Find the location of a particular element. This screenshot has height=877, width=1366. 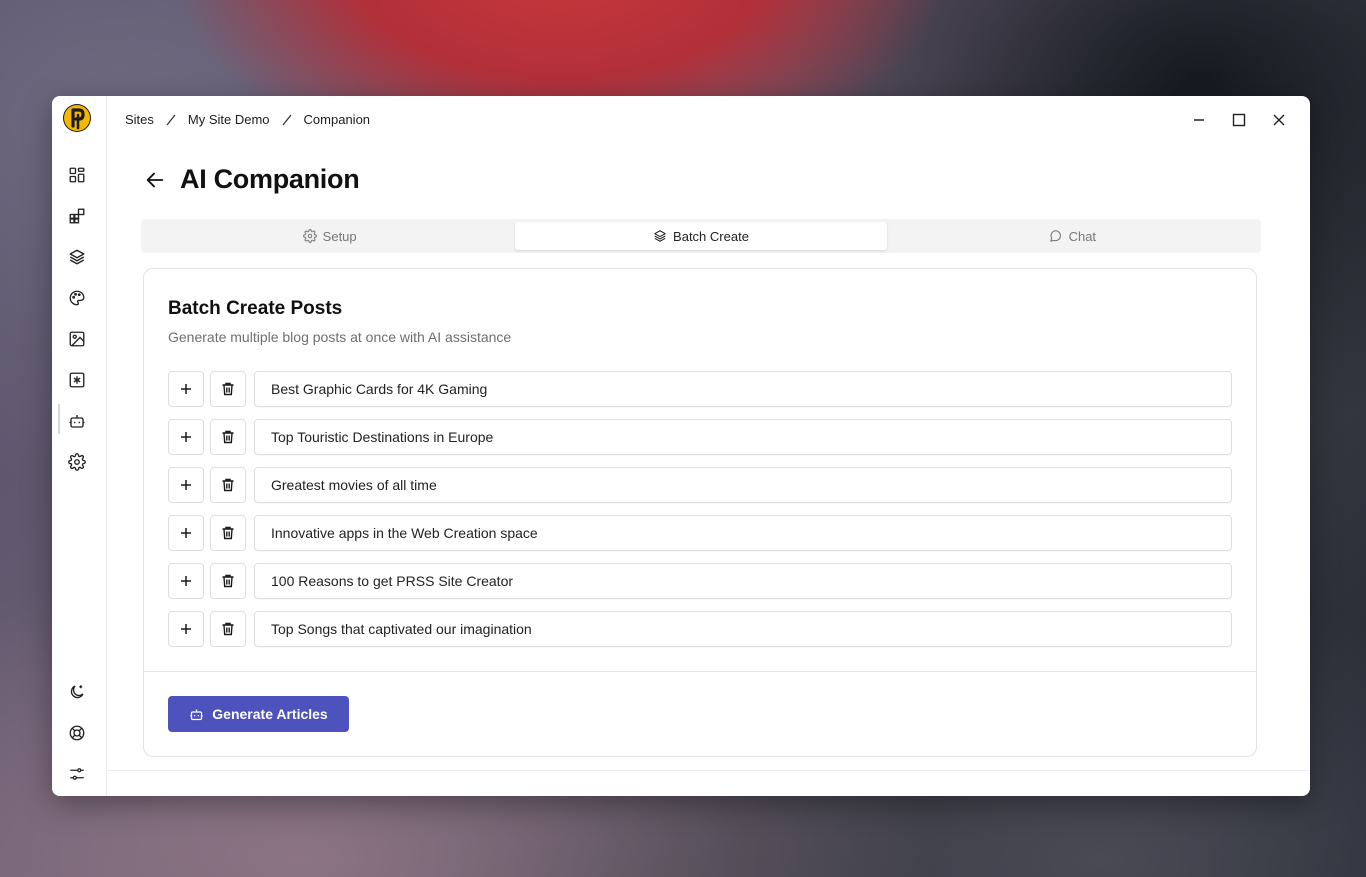

tab-label: Chat is located at coordinates (1082, 236).